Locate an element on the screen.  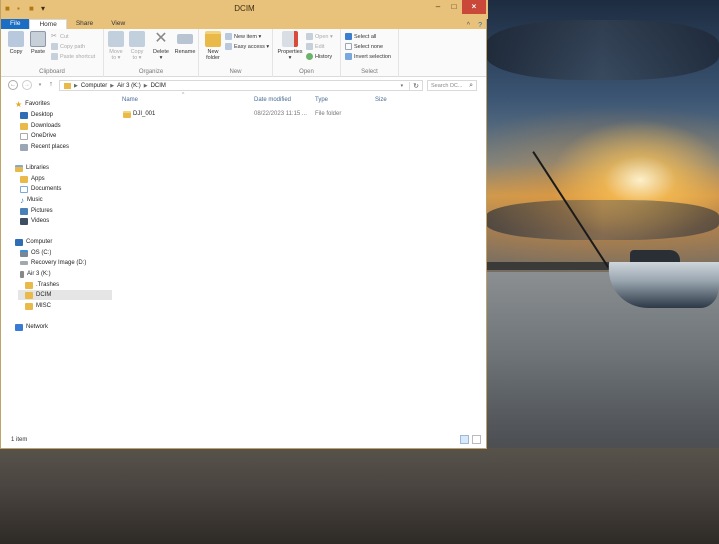
column-header-name: Name is located at coordinates (130, 100).